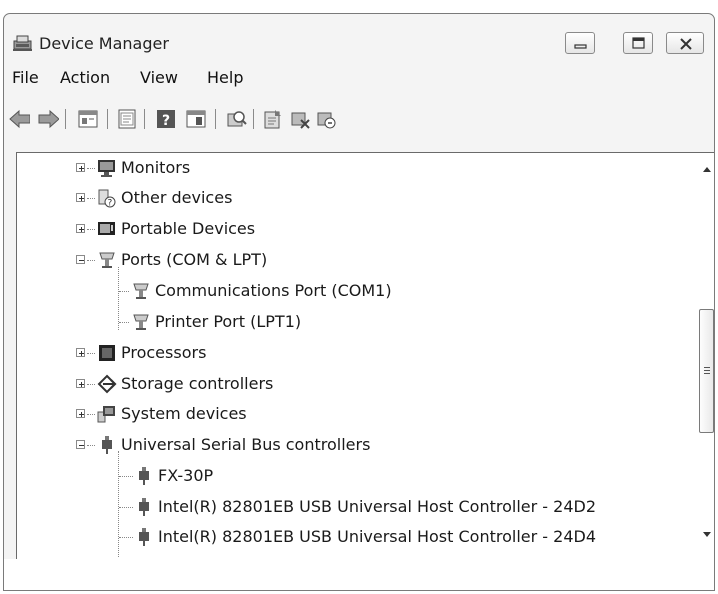 Image resolution: width=718 pixels, height=594 pixels. I want to click on tree-item-label: Monitors, so click(156, 167).